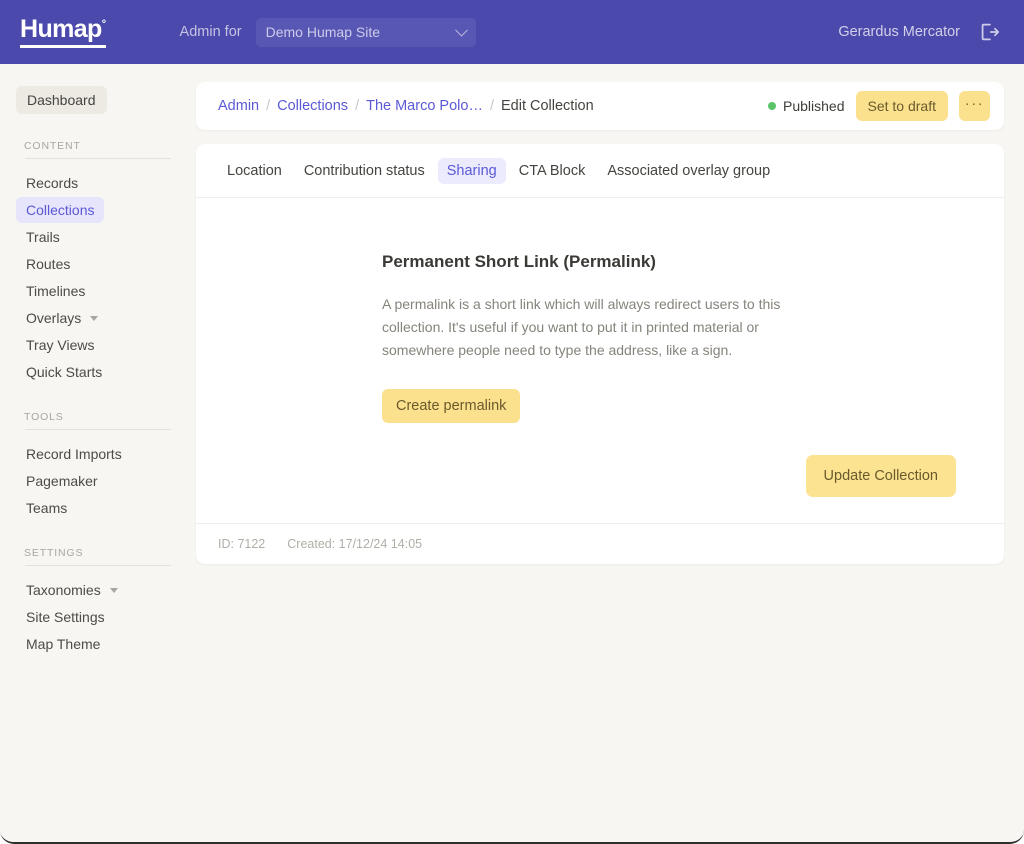 This screenshot has width=1024, height=844. What do you see at coordinates (688, 171) in the screenshot?
I see `tab-associated-overlay-group: Associated overlay group` at bounding box center [688, 171].